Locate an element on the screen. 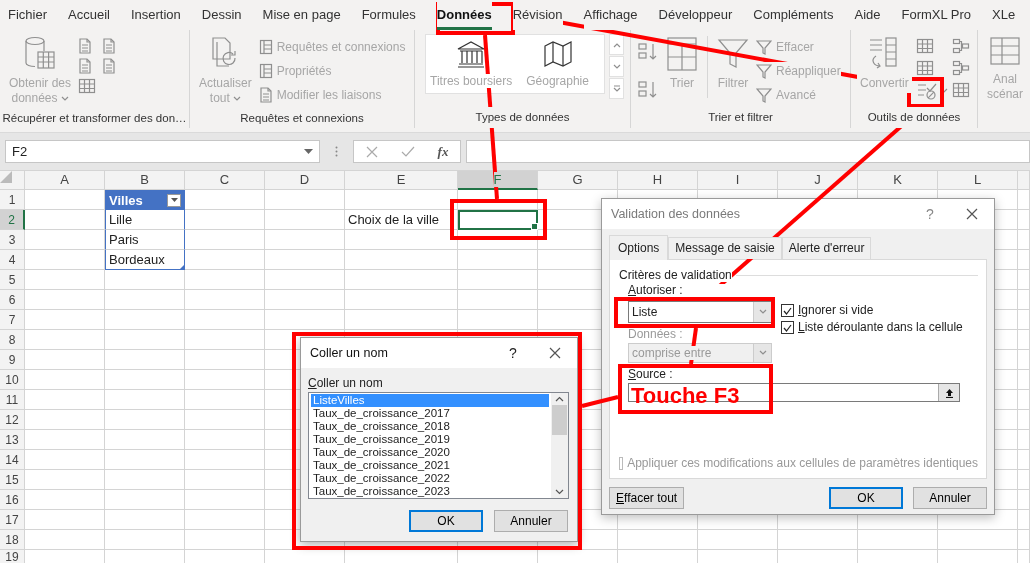  column-header: E is located at coordinates (401, 180).